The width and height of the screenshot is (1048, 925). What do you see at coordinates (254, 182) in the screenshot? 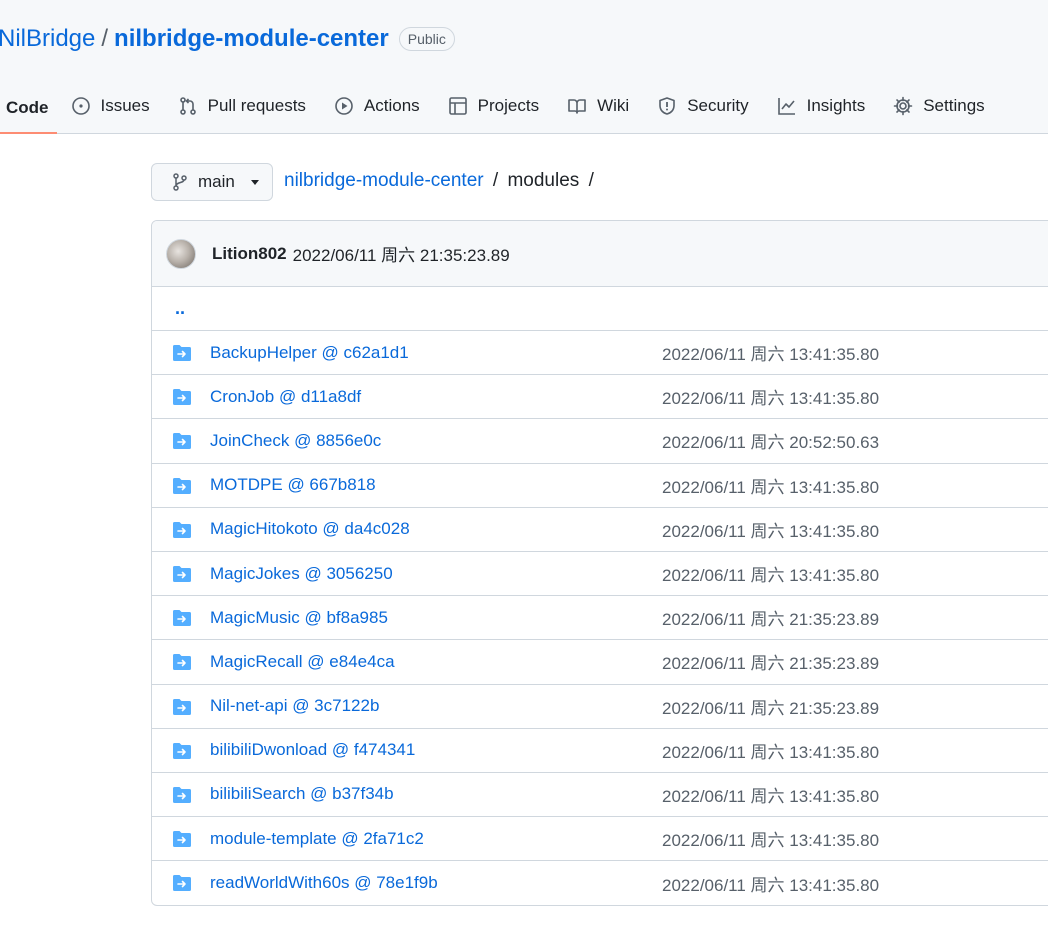
I see `chevron-down-icon` at bounding box center [254, 182].